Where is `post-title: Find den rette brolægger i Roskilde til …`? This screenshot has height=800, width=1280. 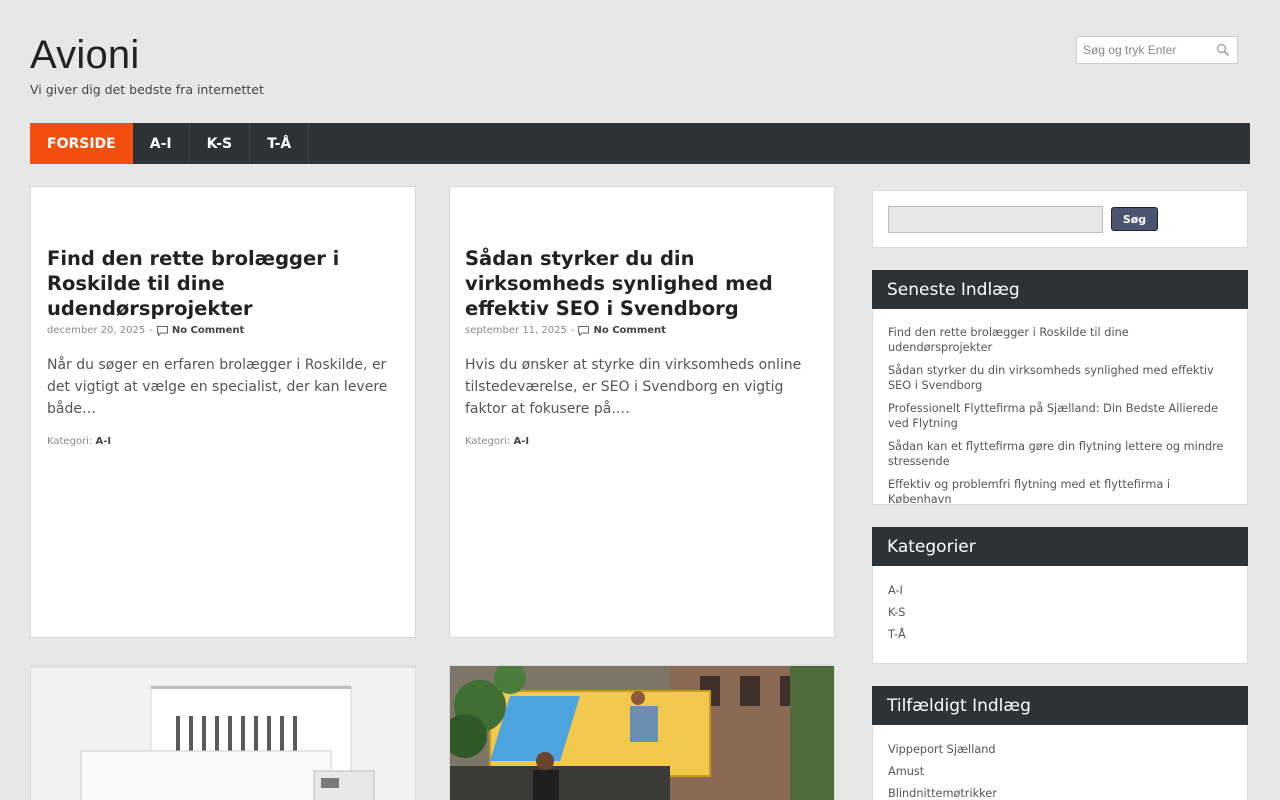 post-title: Find den rette brolægger i Roskilde til … is located at coordinates (223, 283).